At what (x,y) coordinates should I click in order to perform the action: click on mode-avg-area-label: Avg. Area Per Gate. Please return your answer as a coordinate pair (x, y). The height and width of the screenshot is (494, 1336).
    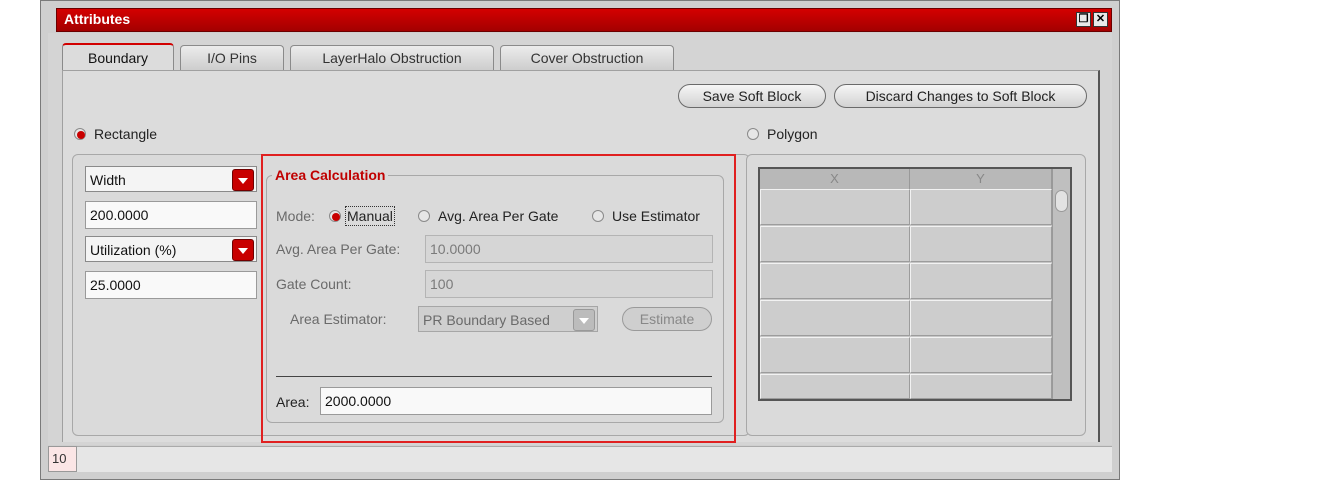
    Looking at the image, I should click on (498, 216).